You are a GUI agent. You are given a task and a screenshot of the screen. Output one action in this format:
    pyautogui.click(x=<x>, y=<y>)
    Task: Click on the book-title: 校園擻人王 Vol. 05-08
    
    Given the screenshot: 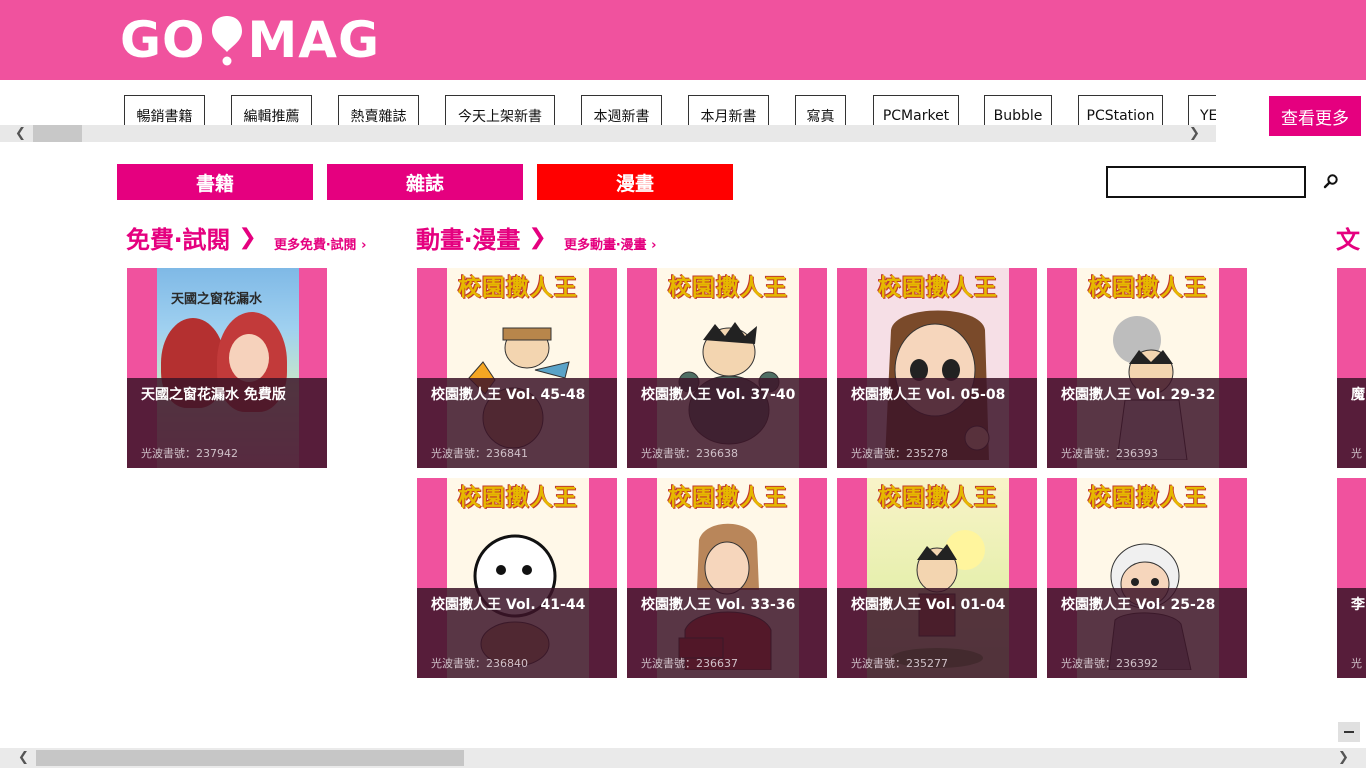 What is the action you would take?
    pyautogui.click(x=928, y=395)
    